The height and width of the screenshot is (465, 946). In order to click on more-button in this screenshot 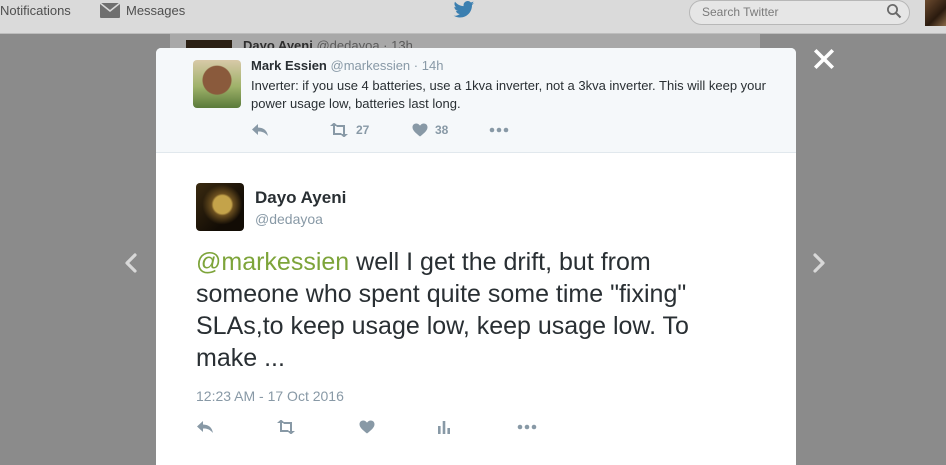, I will do `click(527, 427)`.